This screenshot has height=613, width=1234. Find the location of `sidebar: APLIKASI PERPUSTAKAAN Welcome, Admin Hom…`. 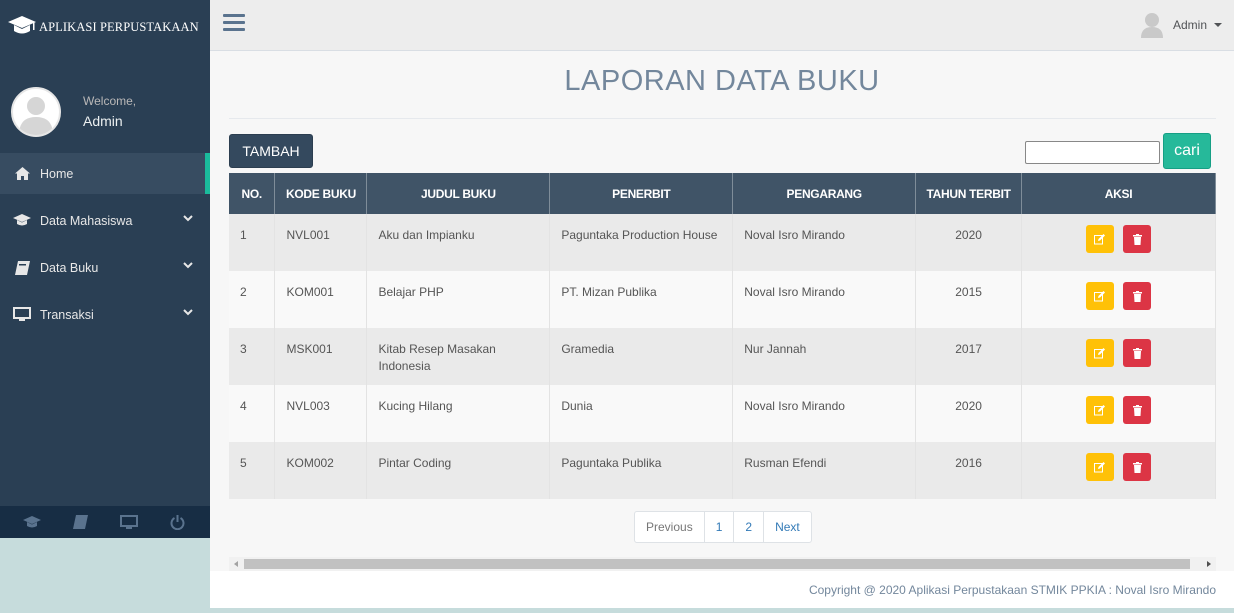

sidebar: APLIKASI PERPUSTAKAAN Welcome, Admin Hom… is located at coordinates (105, 269).